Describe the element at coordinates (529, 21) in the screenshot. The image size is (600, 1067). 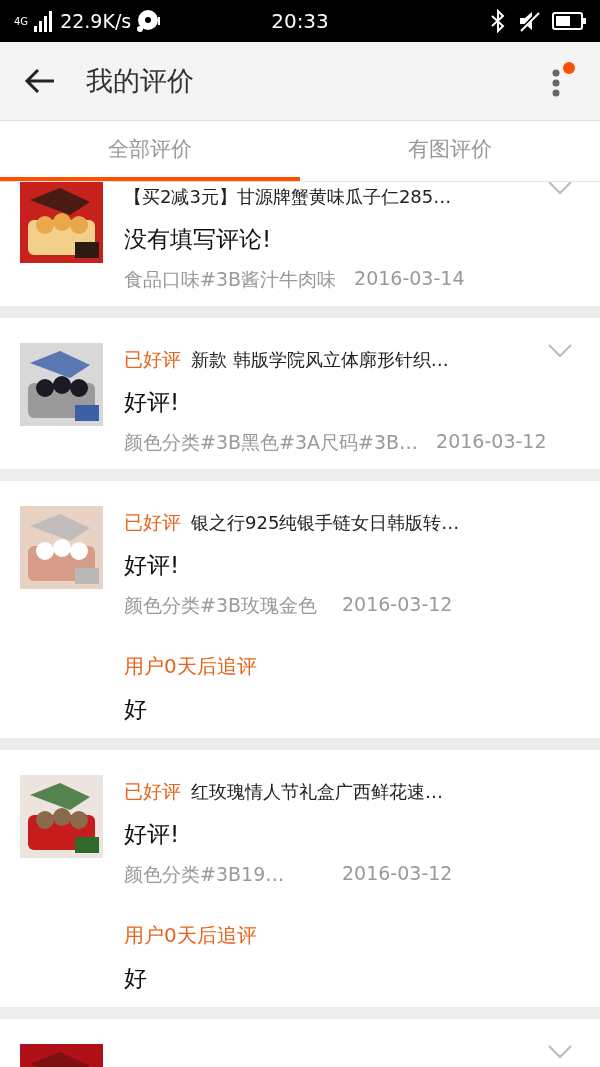
I see `mute-icon` at that location.